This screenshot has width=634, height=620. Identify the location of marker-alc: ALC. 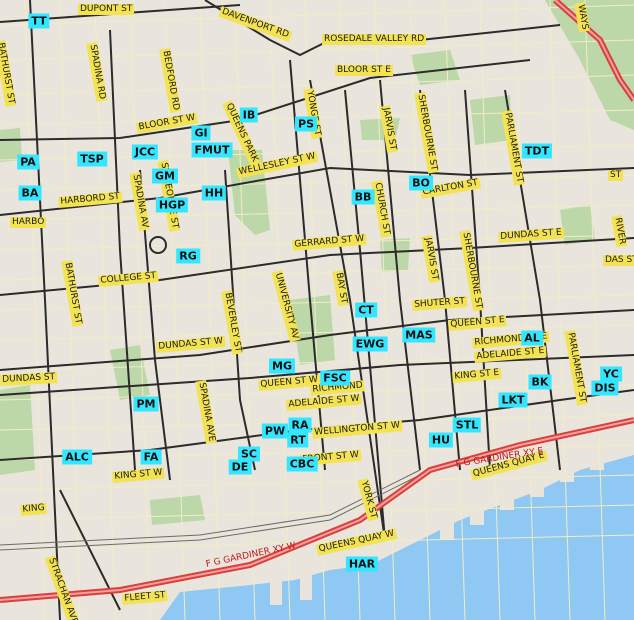
(77, 457).